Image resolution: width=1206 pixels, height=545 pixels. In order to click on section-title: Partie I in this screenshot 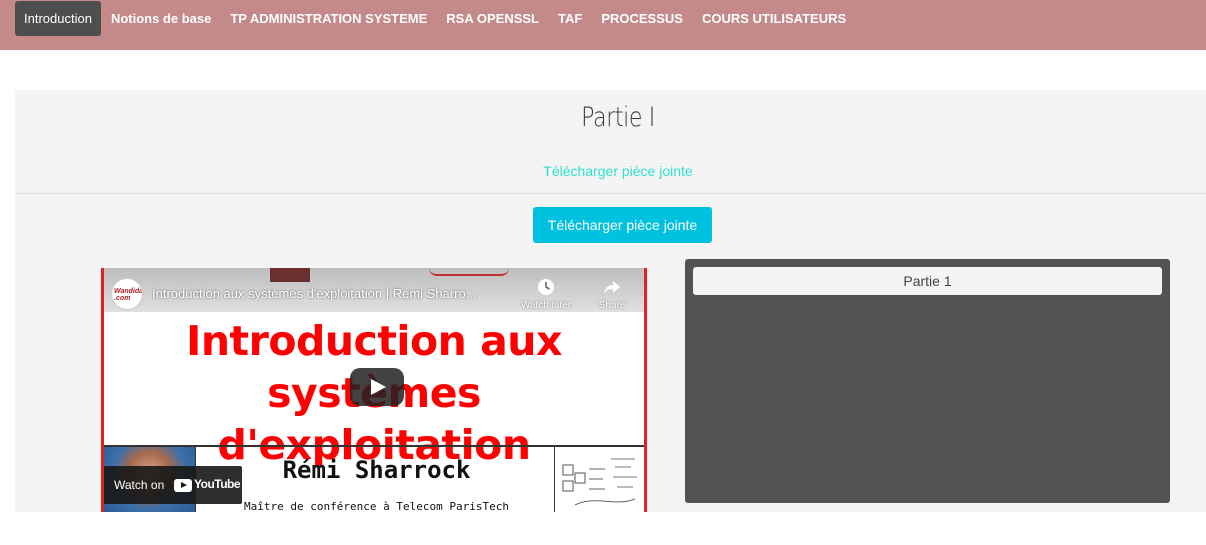, I will do `click(618, 117)`.